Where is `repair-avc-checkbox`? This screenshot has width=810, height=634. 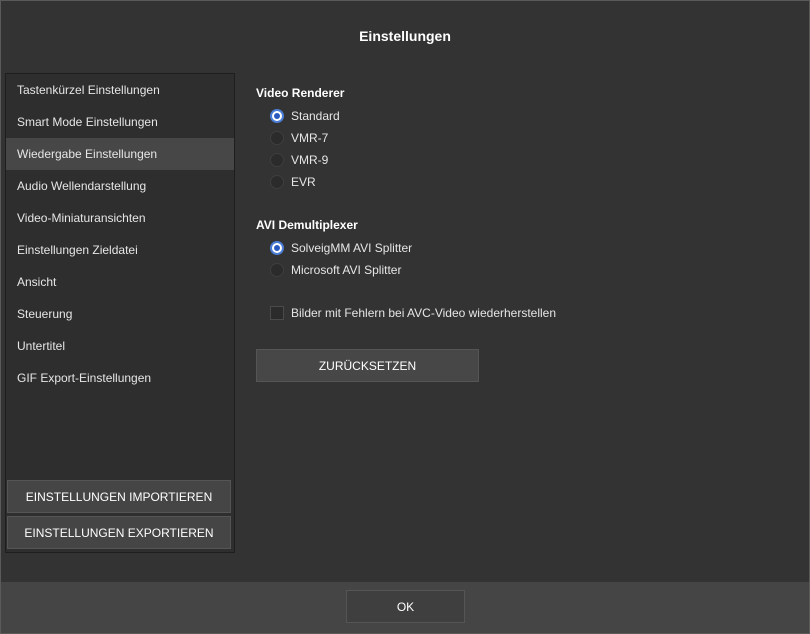 repair-avc-checkbox is located at coordinates (277, 313).